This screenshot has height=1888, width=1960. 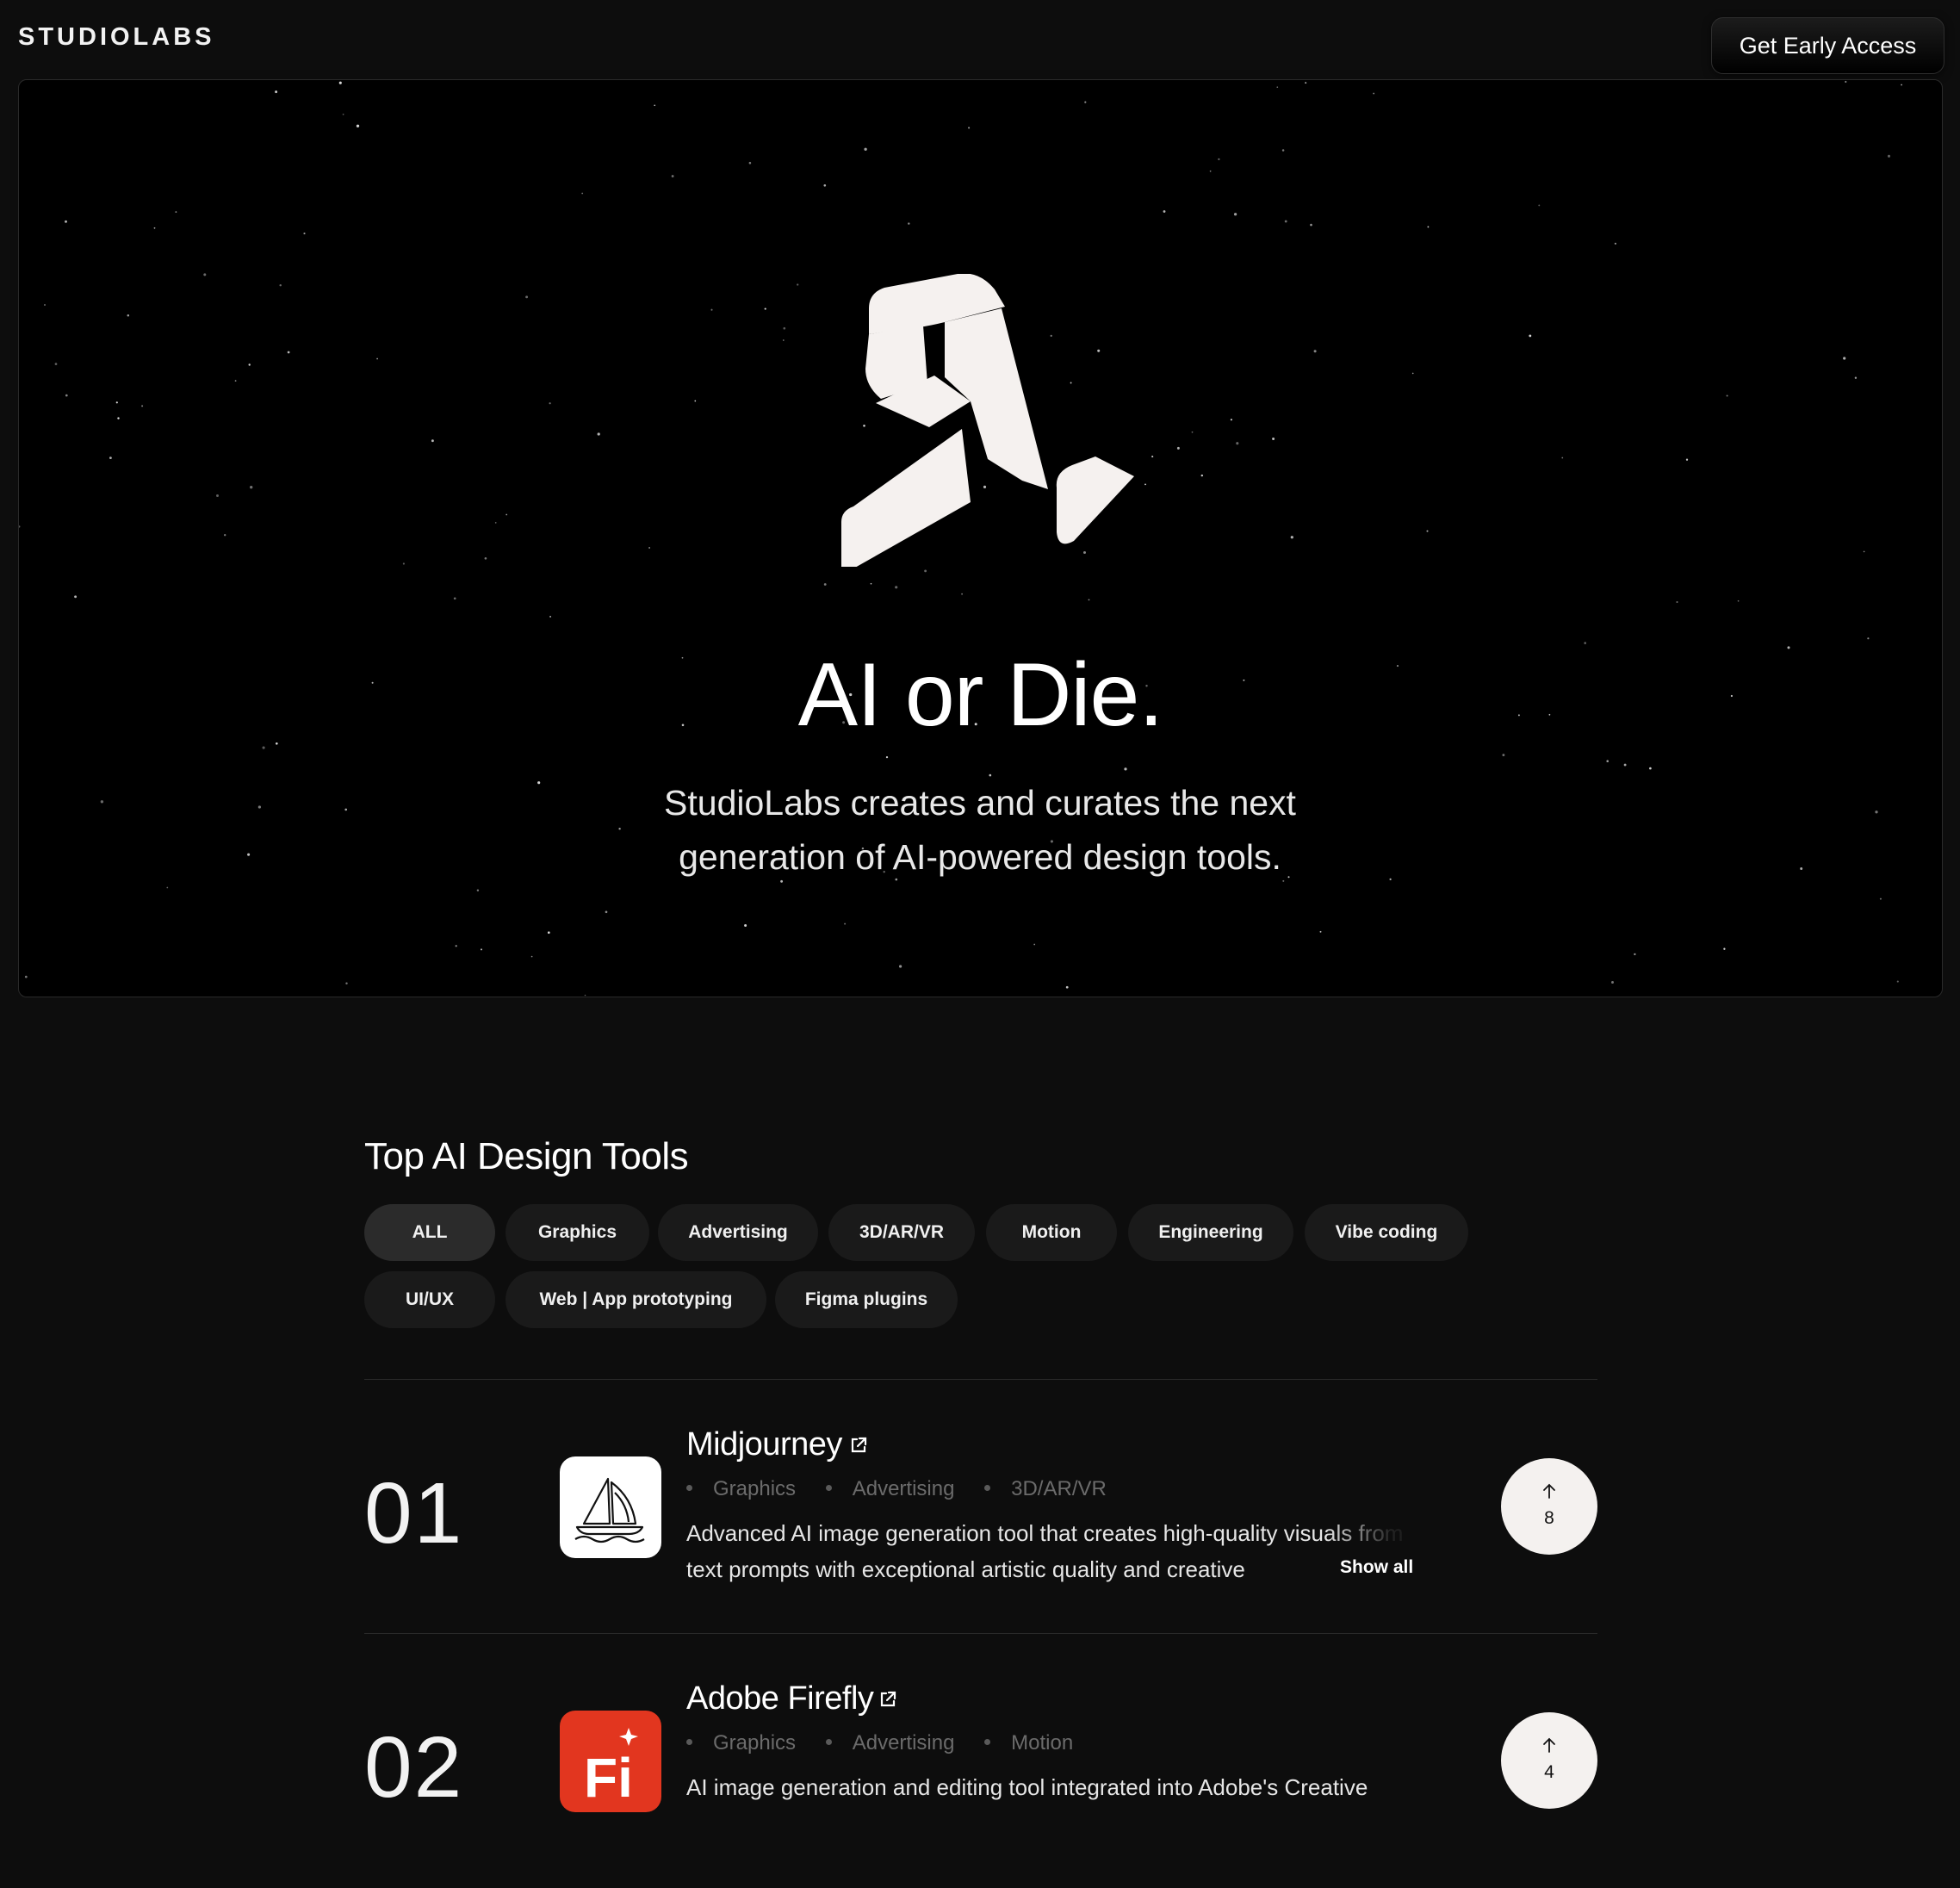 I want to click on sailboat-icon, so click(x=610, y=1507).